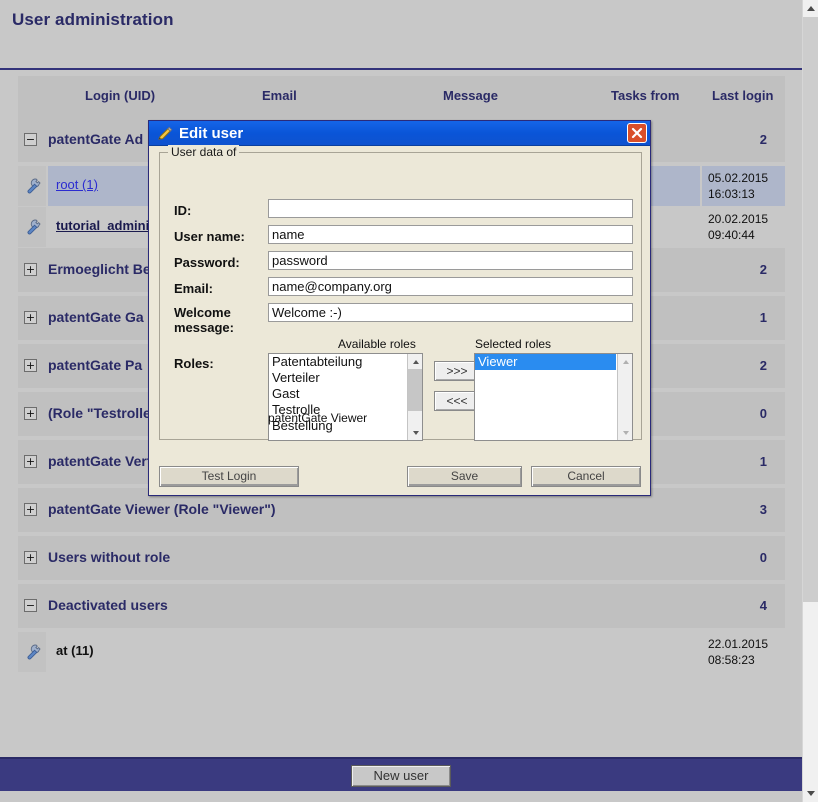 The width and height of the screenshot is (818, 802). Describe the element at coordinates (104, 225) in the screenshot. I see `user-login-link: tutorial_admini.` at that location.